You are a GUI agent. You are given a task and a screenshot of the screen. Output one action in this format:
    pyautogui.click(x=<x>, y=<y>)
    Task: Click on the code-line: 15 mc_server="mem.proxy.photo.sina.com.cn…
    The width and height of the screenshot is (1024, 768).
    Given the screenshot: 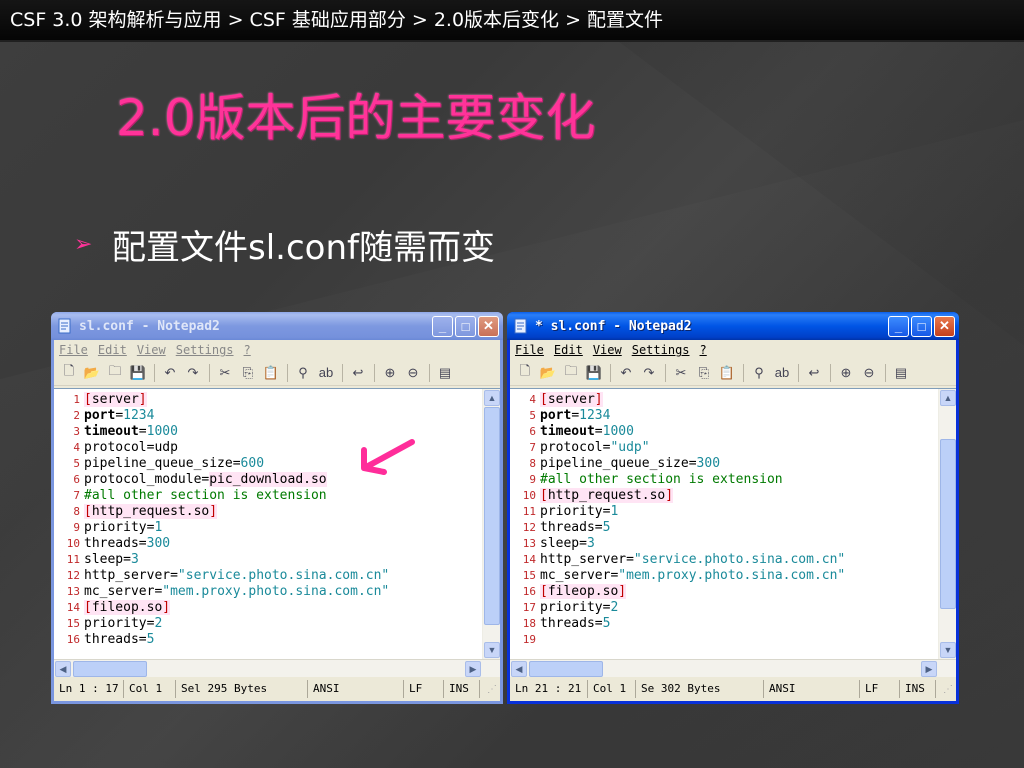 What is the action you would take?
    pyautogui.click(x=724, y=575)
    